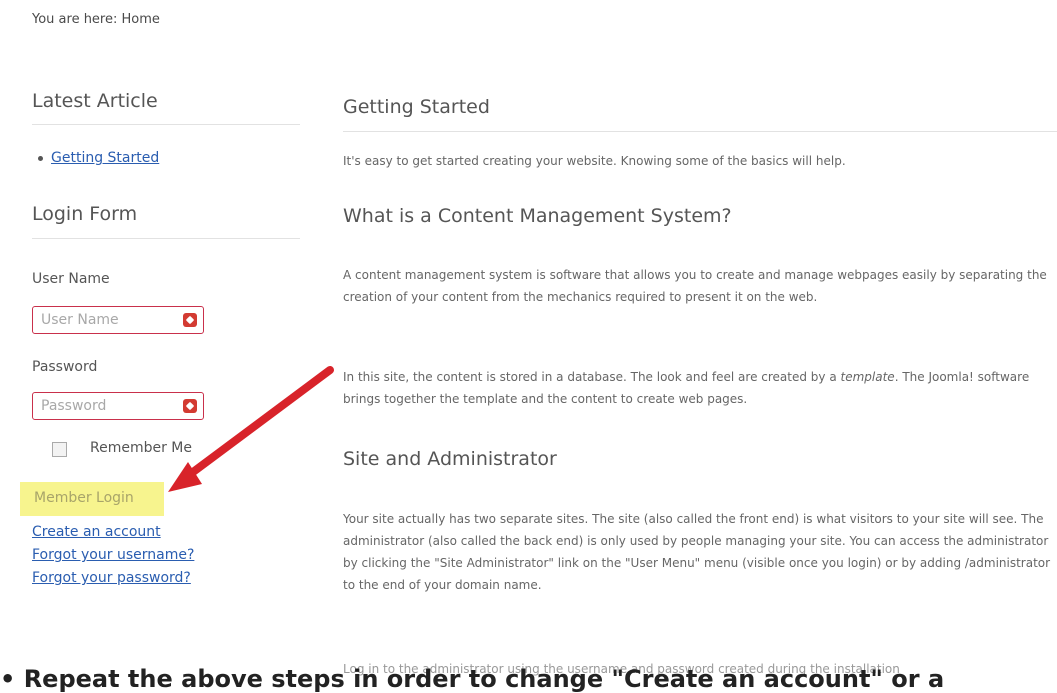 The width and height of the screenshot is (1057, 693). I want to click on latest-article-item: Getting Started, so click(98, 158).